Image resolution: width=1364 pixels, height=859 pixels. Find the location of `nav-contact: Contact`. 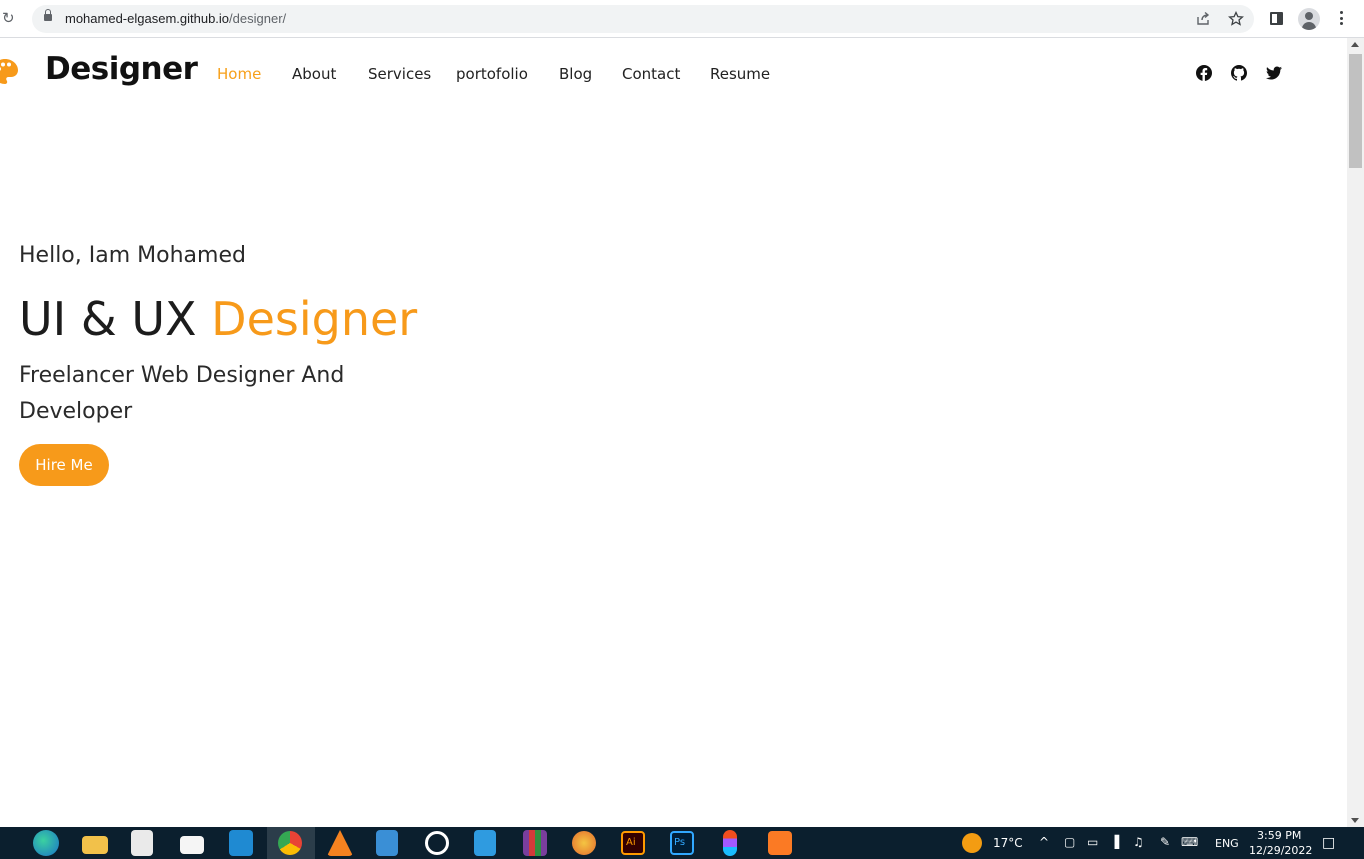

nav-contact: Contact is located at coordinates (651, 74).